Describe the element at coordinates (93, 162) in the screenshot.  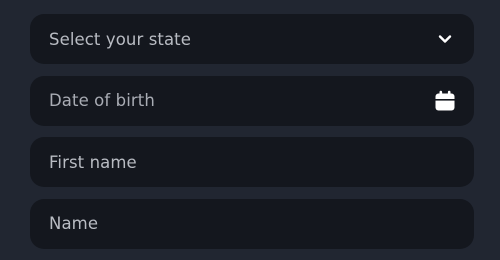
I see `first-name-placeholder: First name` at that location.